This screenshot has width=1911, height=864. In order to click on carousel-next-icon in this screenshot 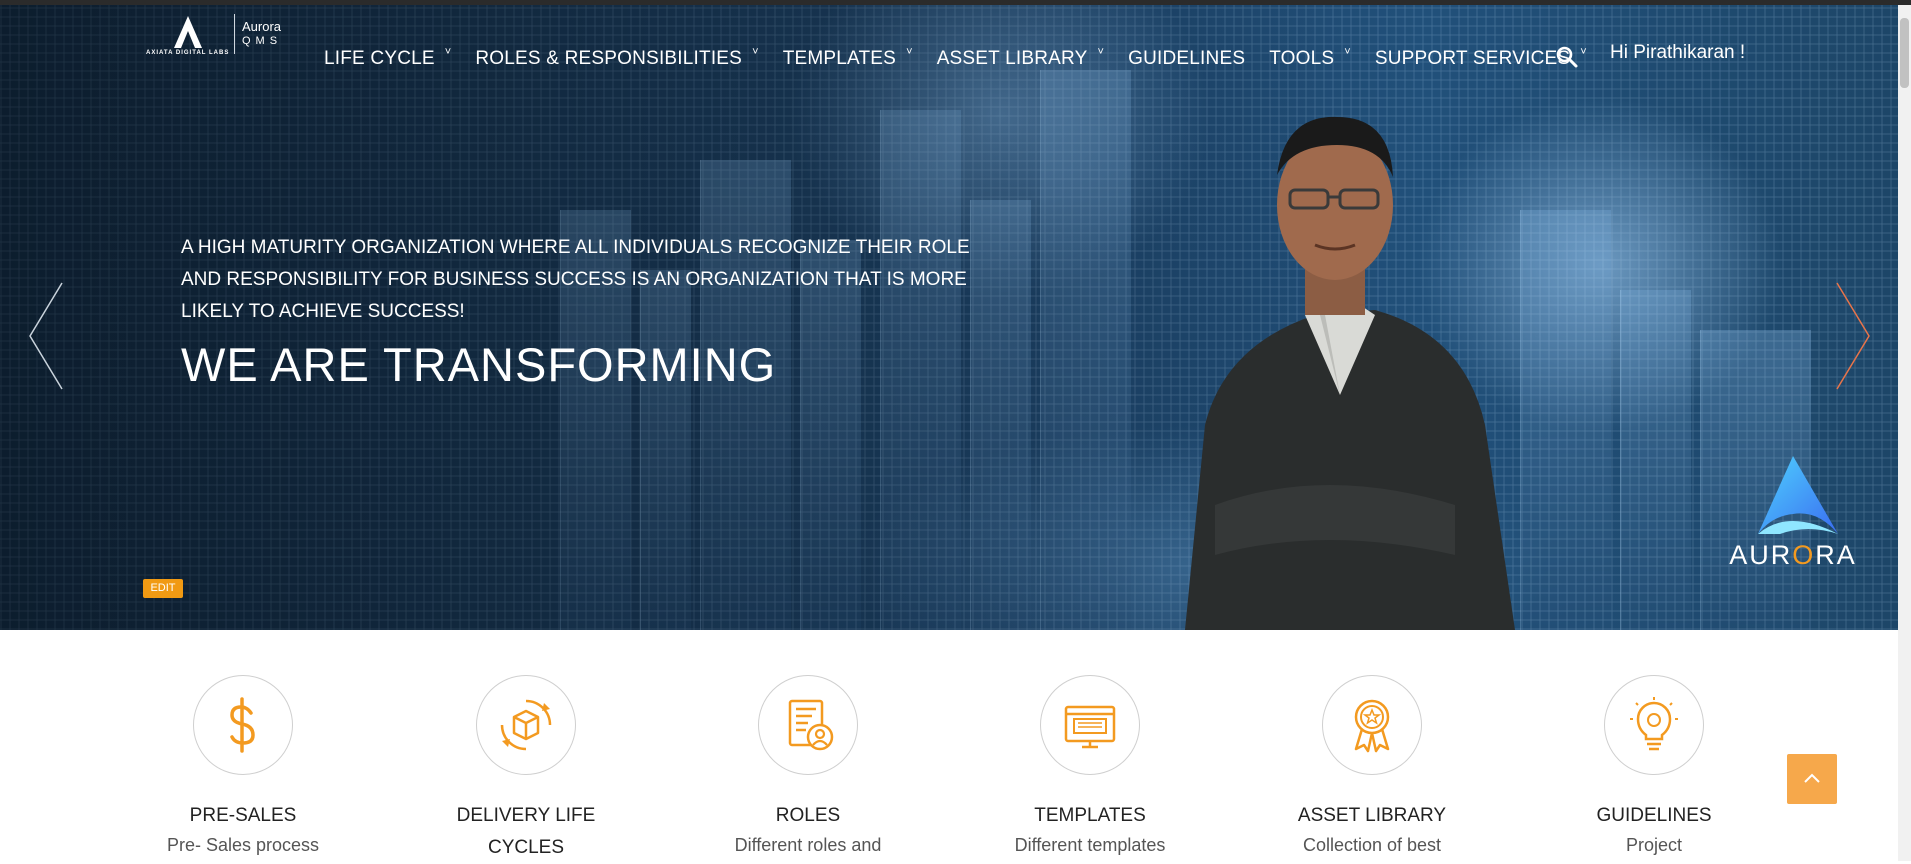, I will do `click(1852, 336)`.